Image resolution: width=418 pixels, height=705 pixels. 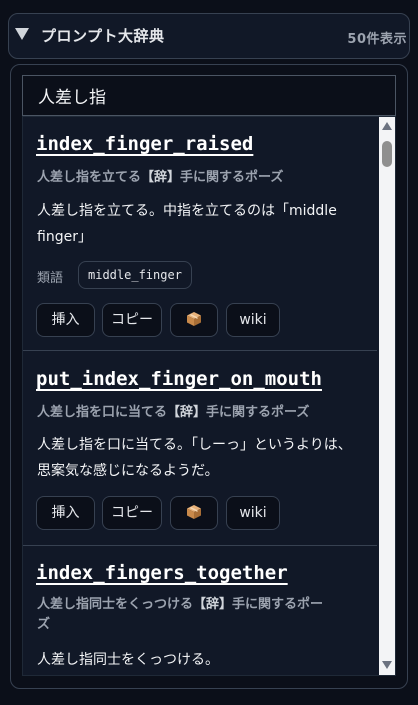 I want to click on description: 人差し指を口に当てる。「しーっ」というよりは、 思案気な感じになるようだ。, so click(x=202, y=458).